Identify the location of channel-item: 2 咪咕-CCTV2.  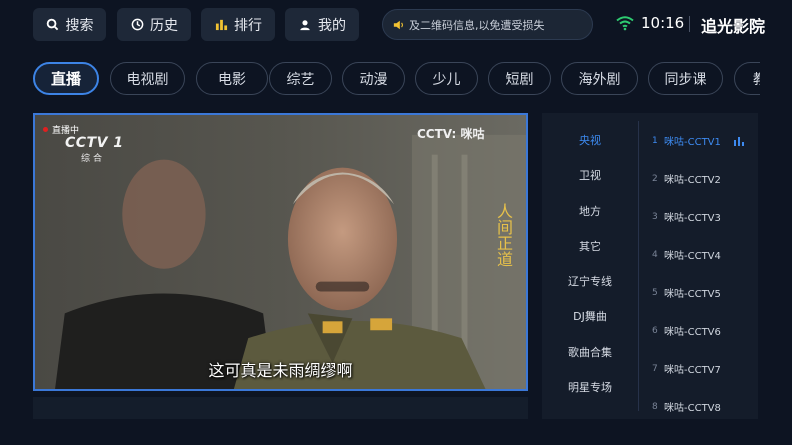
(686, 179).